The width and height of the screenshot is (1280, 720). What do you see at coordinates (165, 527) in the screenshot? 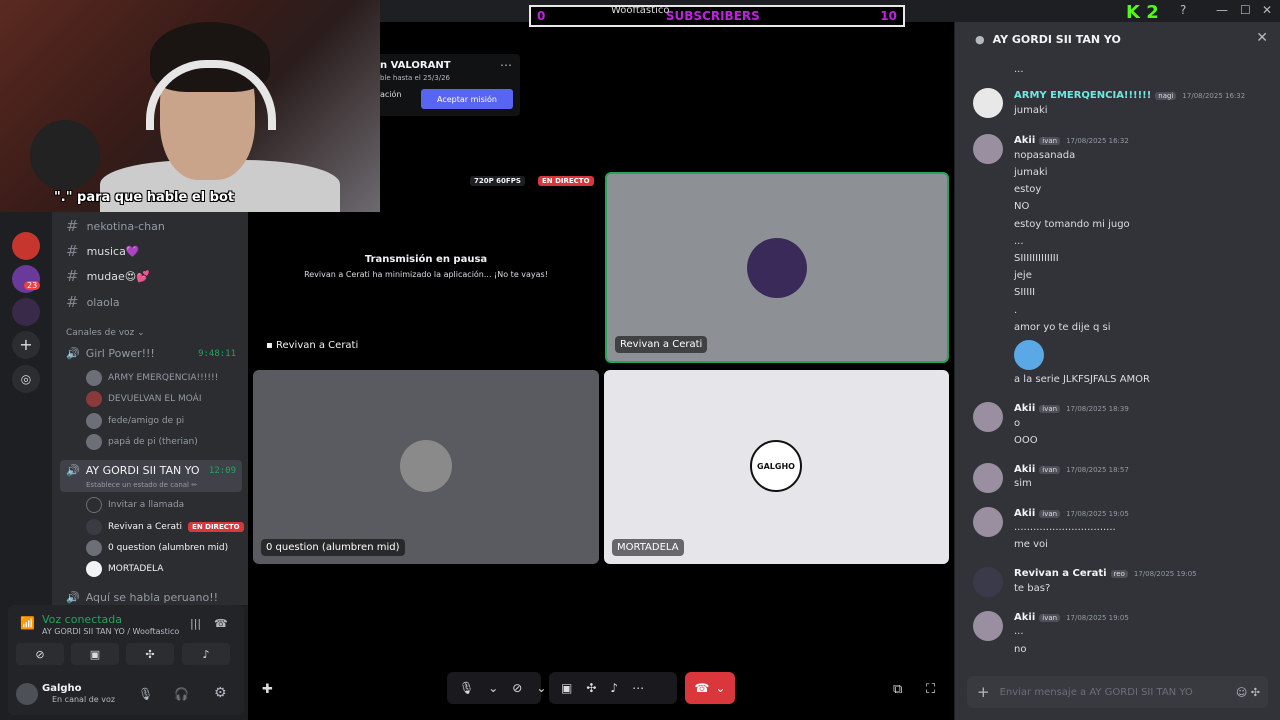
I see `voice-user: Revivan a Cerati EN DIRECTO` at bounding box center [165, 527].